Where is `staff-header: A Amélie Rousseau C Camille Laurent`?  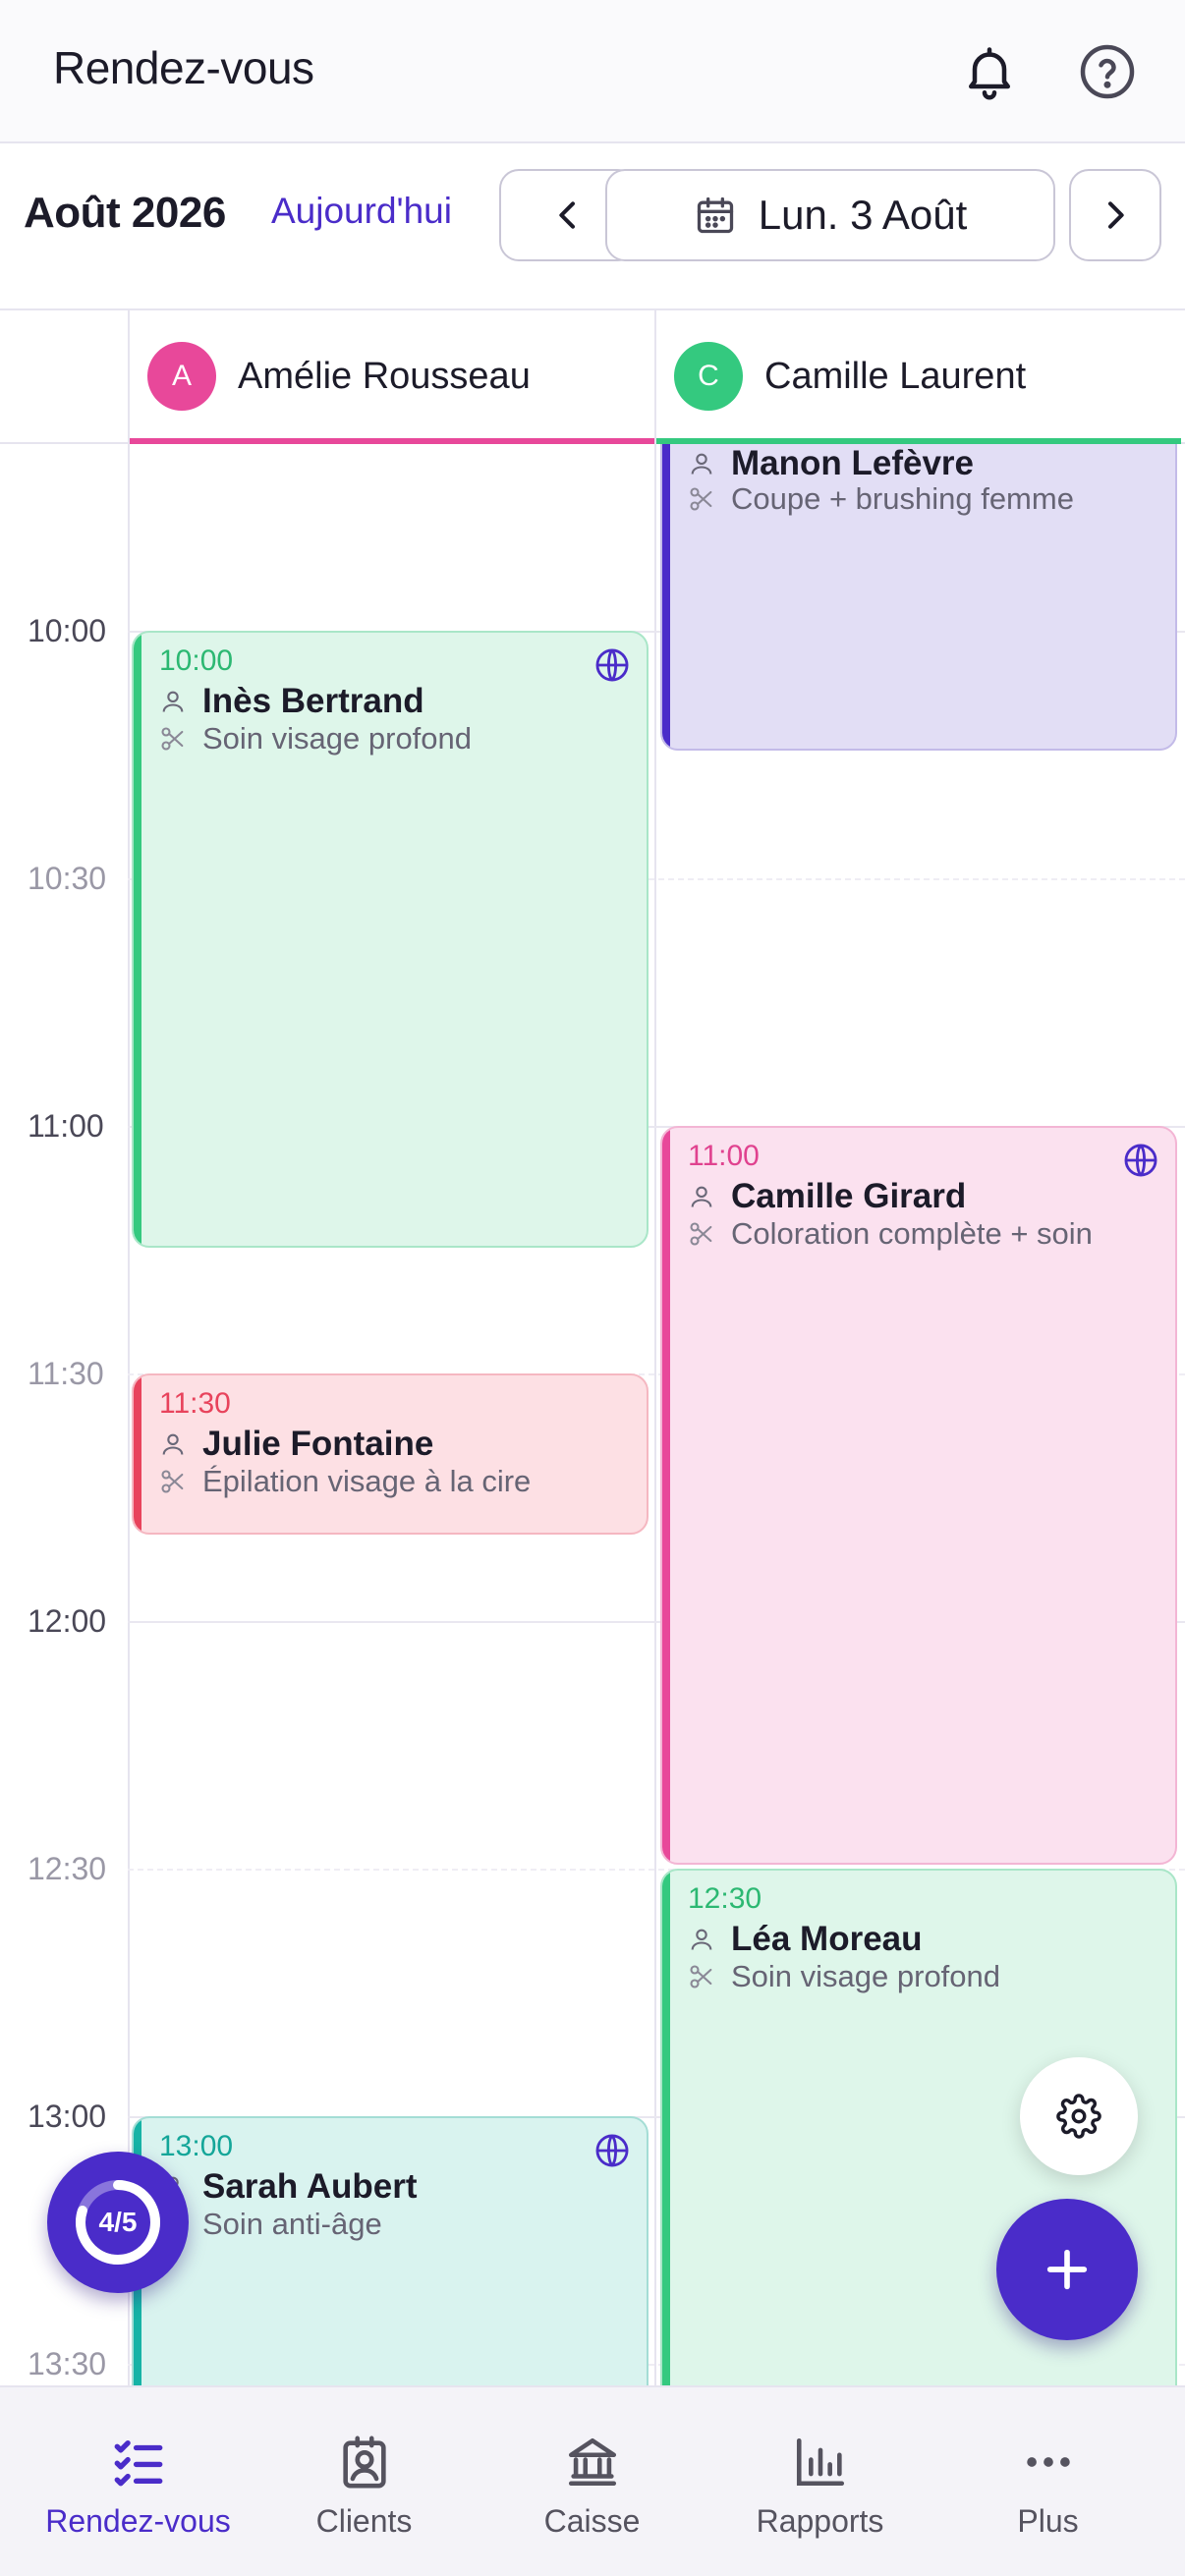 staff-header: A Amélie Rousseau C Camille Laurent is located at coordinates (592, 377).